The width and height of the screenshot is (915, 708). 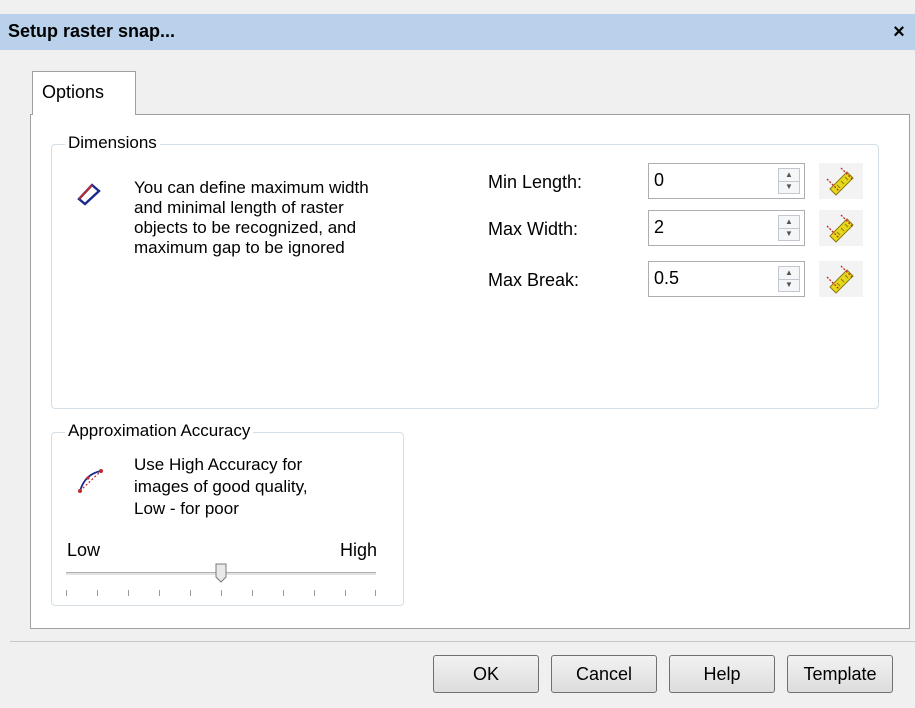 I want to click on cancel-button: Cancel, so click(x=604, y=674).